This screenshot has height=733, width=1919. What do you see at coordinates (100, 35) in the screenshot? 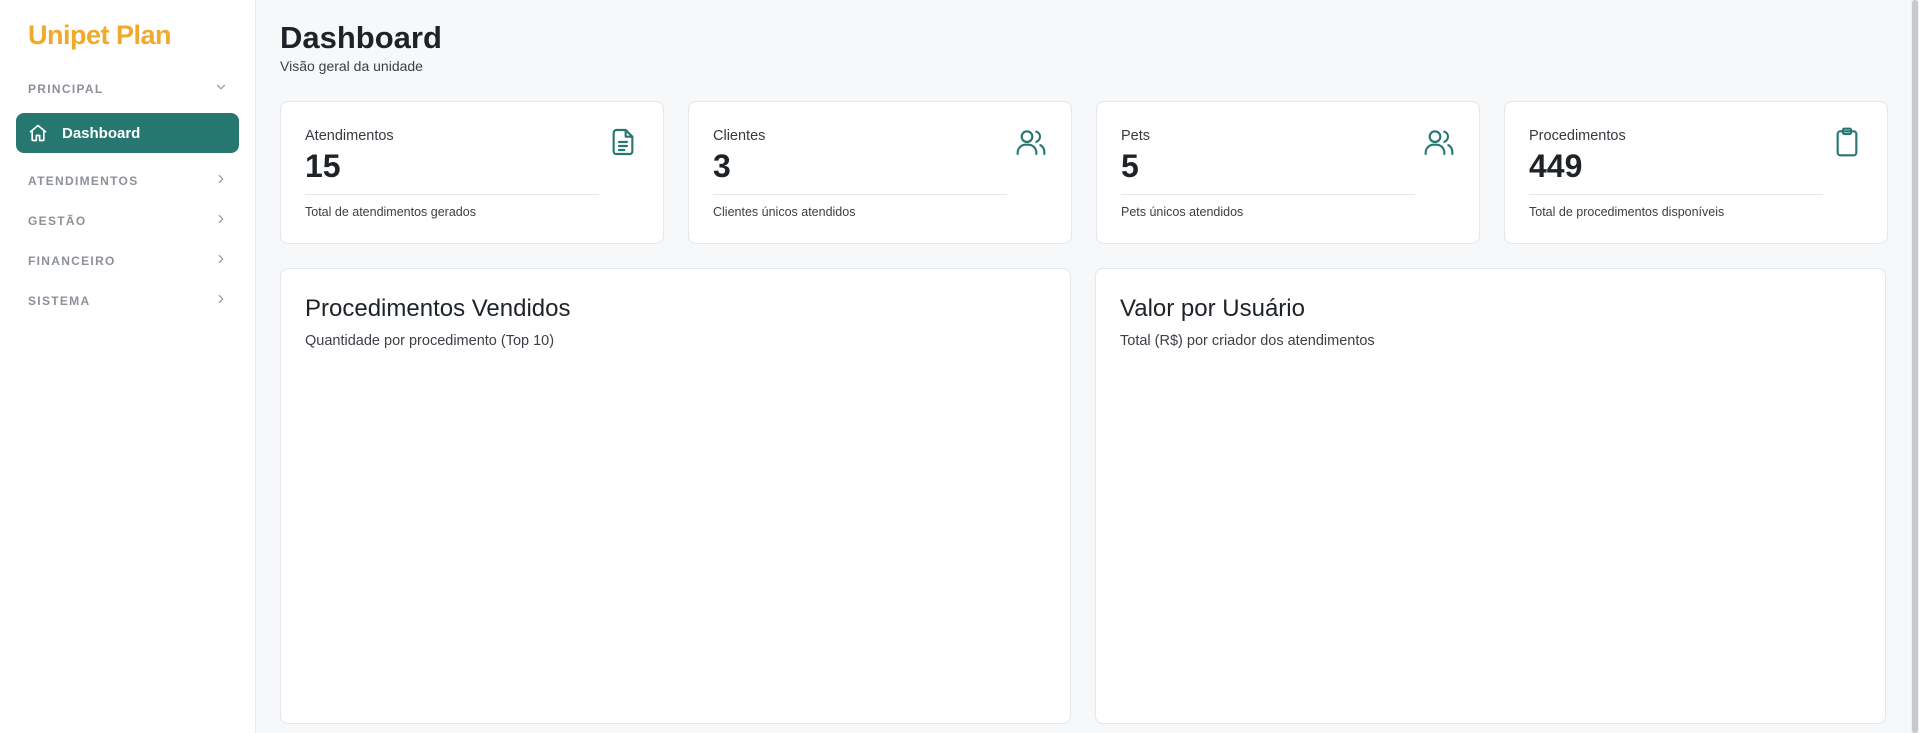
I see `app-logo: Unipet Plan` at bounding box center [100, 35].